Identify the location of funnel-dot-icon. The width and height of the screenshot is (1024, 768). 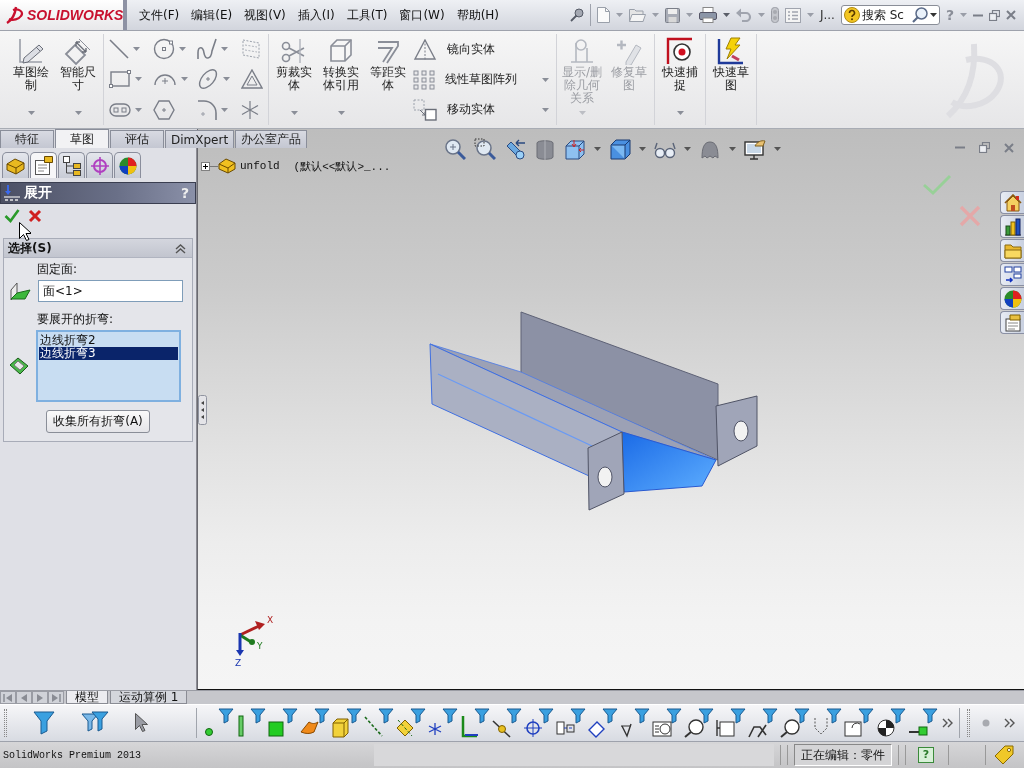
(219, 723).